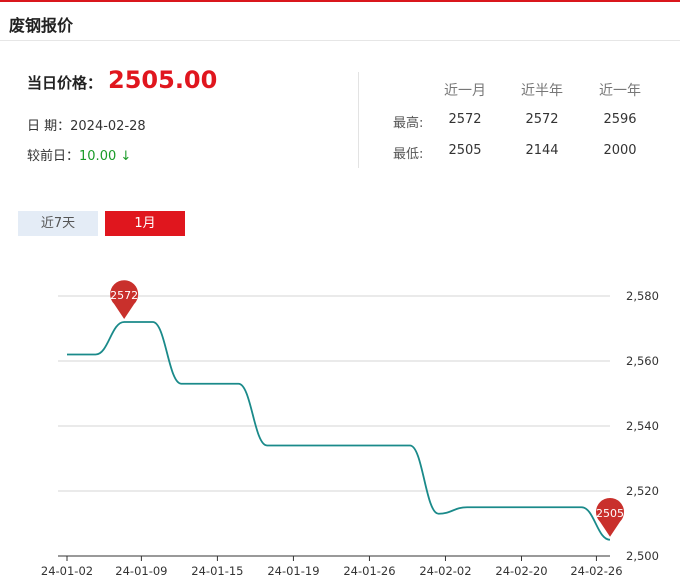 Image resolution: width=680 pixels, height=580 pixels. I want to click on change-row: 较前日：10.00 ↓, so click(79, 154).